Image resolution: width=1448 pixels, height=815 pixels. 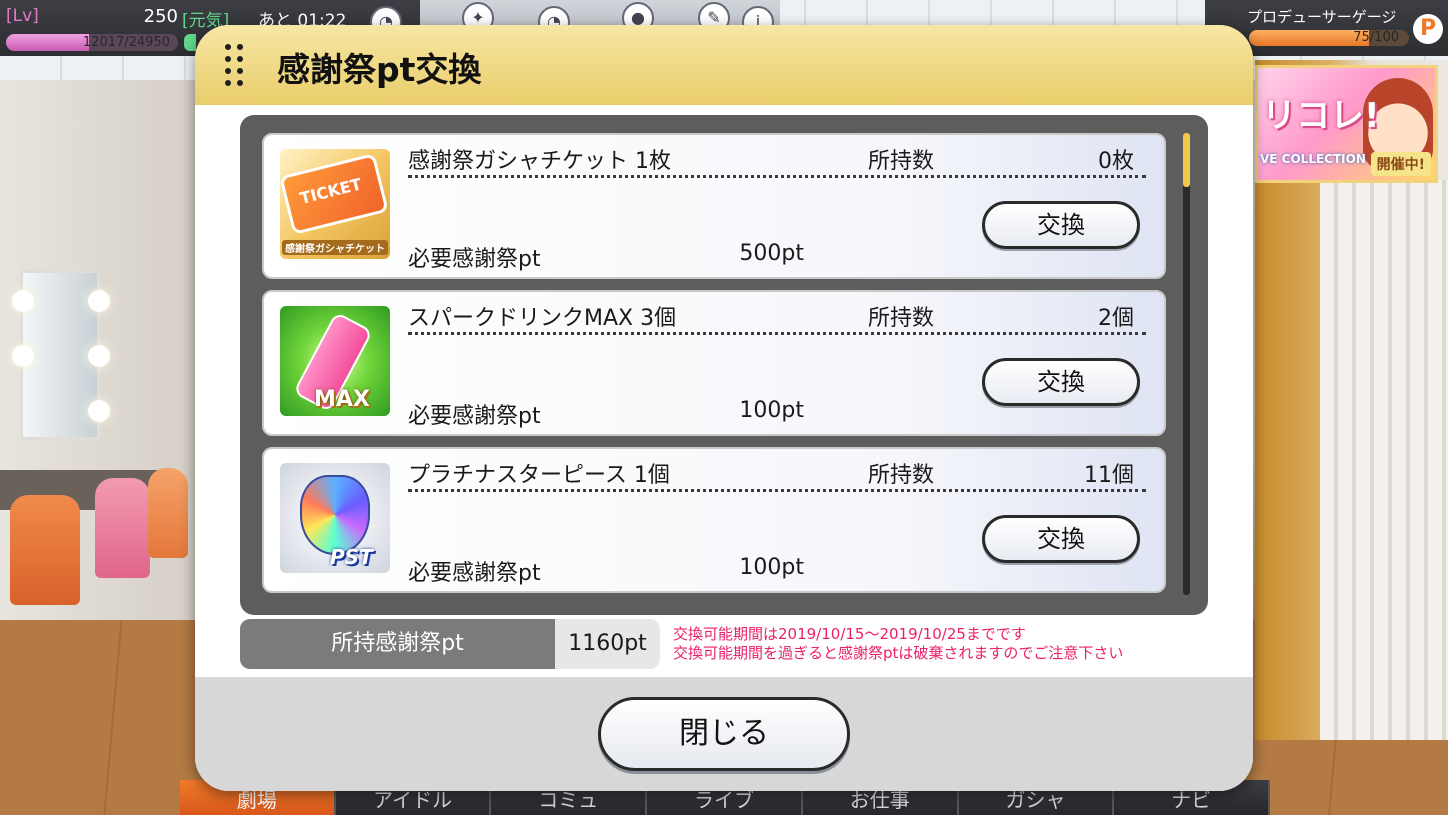 I want to click on owned-points-label: 所持感謝祭pt, so click(x=397, y=644).